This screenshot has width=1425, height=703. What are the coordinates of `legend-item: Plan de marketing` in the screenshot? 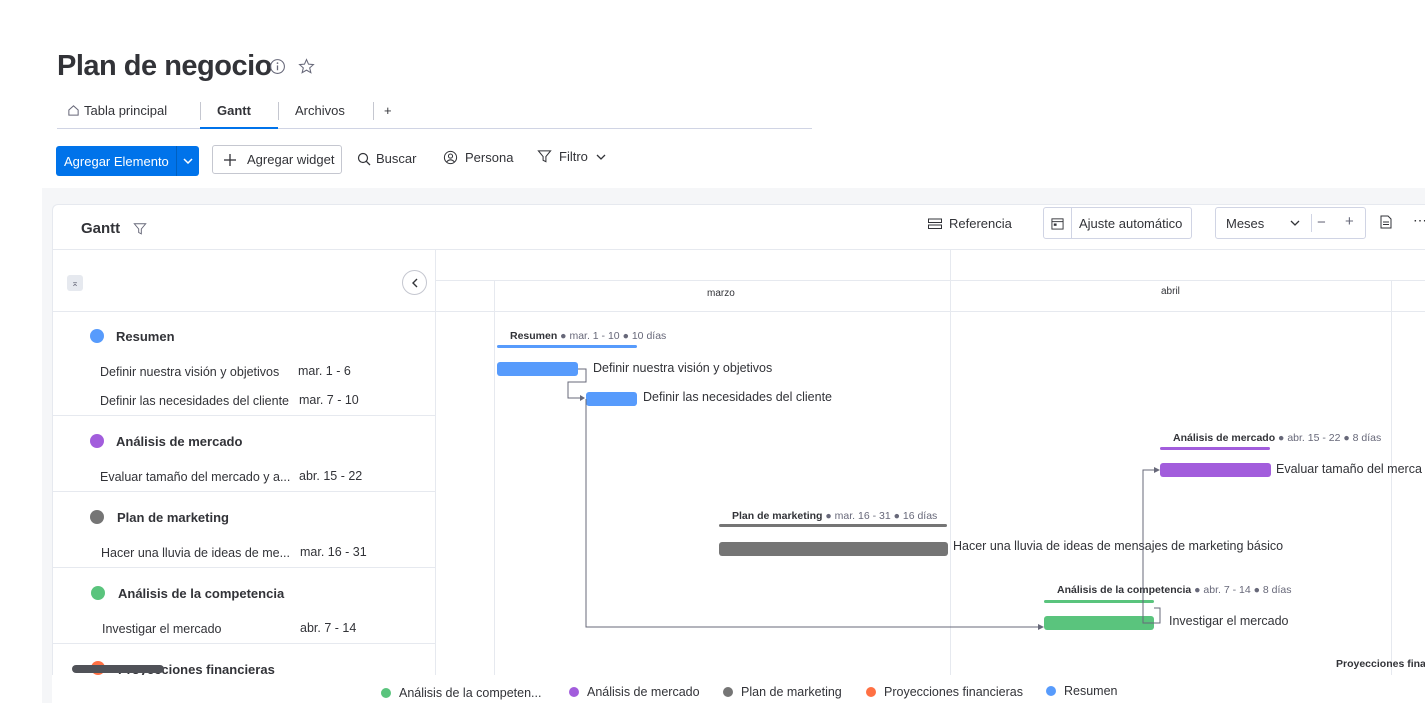 It's located at (782, 692).